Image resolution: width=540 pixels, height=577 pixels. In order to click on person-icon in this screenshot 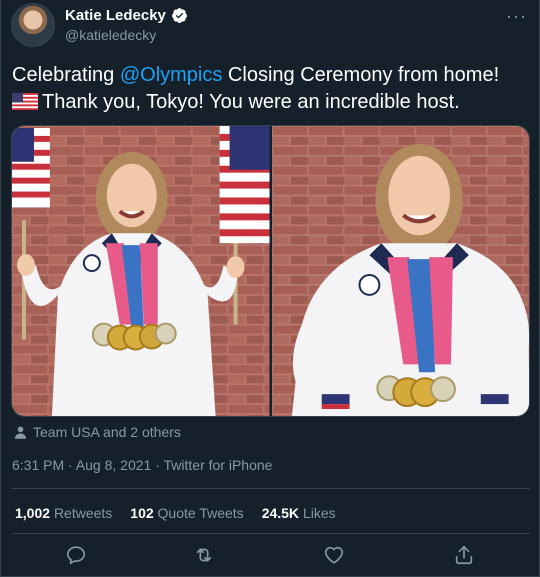, I will do `click(20, 432)`.